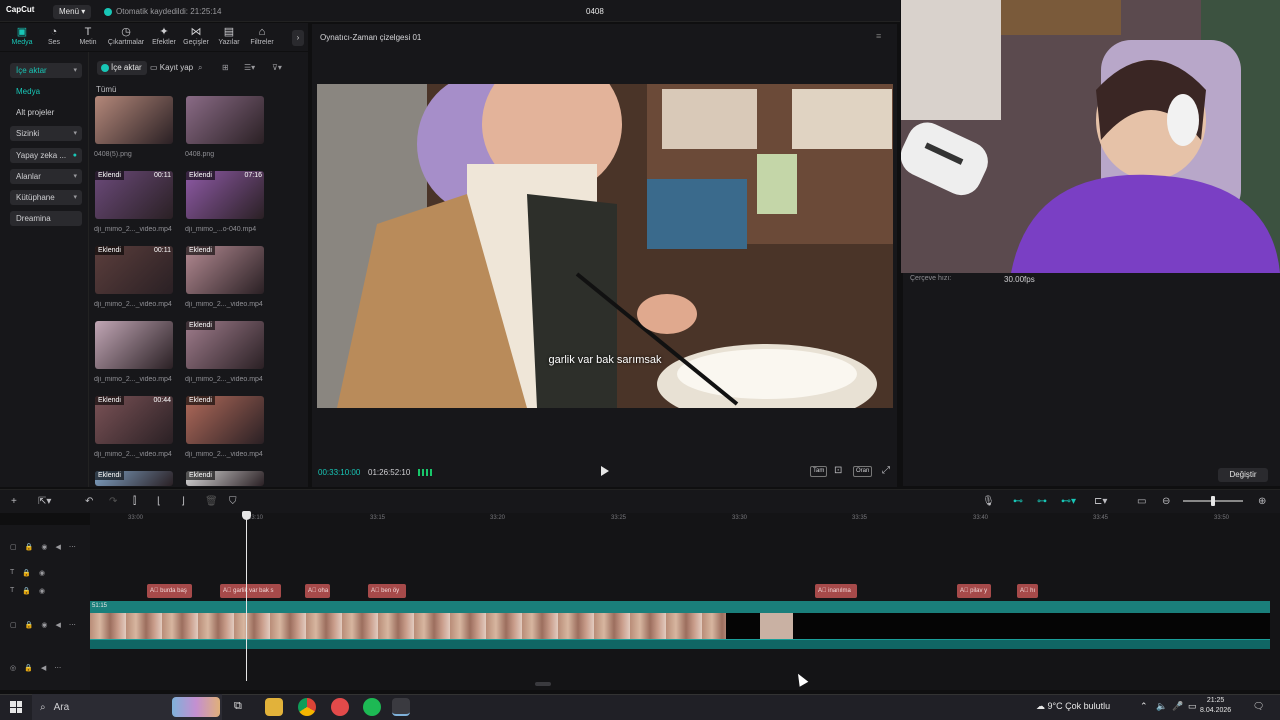 The height and width of the screenshot is (720, 1280). What do you see at coordinates (113, 501) in the screenshot?
I see `redo-icon: ↷` at bounding box center [113, 501].